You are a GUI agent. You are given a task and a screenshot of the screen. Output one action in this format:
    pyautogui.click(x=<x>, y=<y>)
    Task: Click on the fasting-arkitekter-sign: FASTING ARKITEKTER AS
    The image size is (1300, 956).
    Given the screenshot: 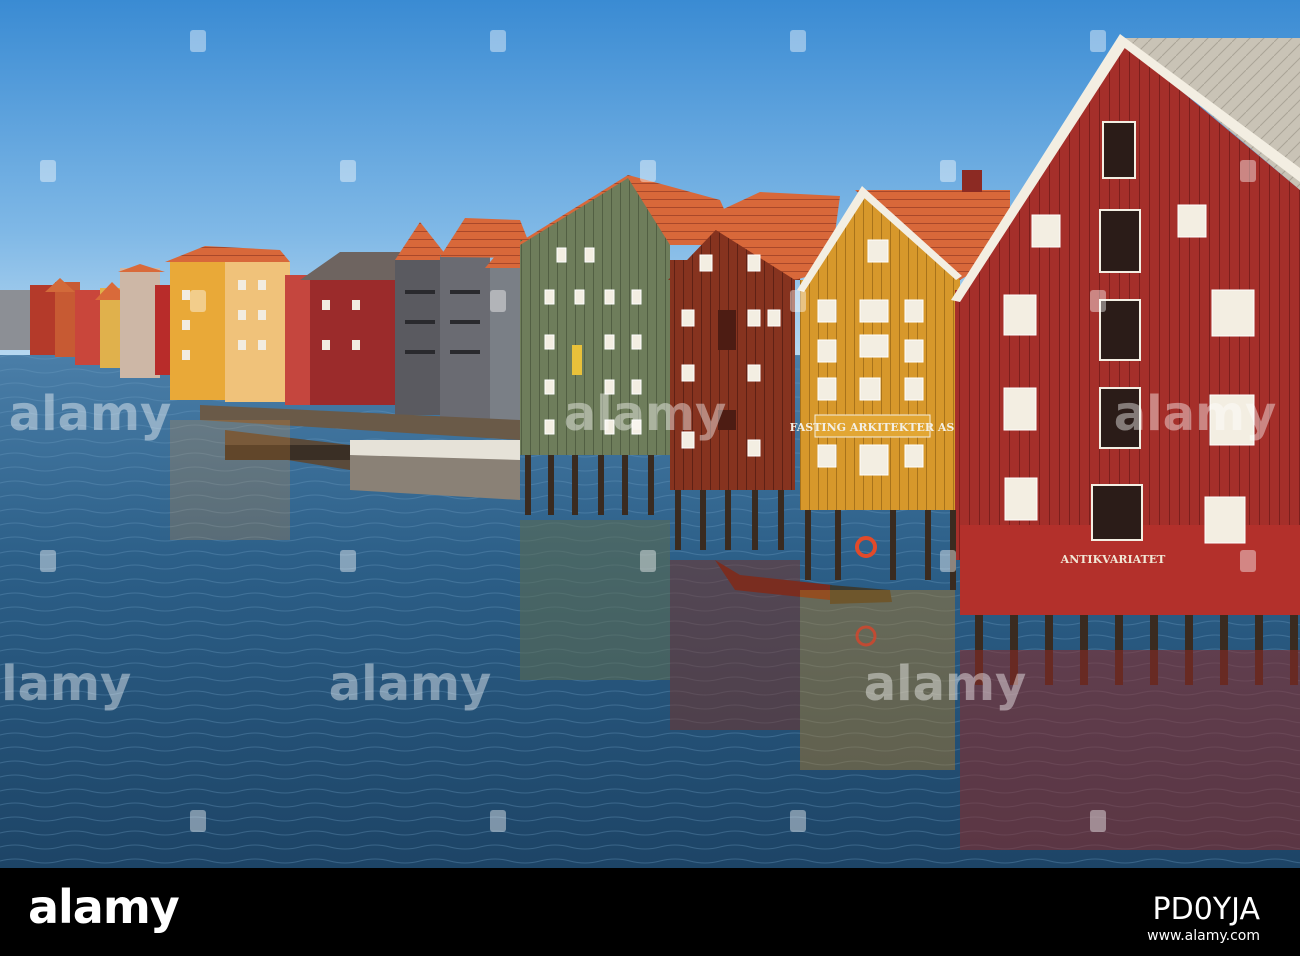 What is the action you would take?
    pyautogui.click(x=872, y=427)
    